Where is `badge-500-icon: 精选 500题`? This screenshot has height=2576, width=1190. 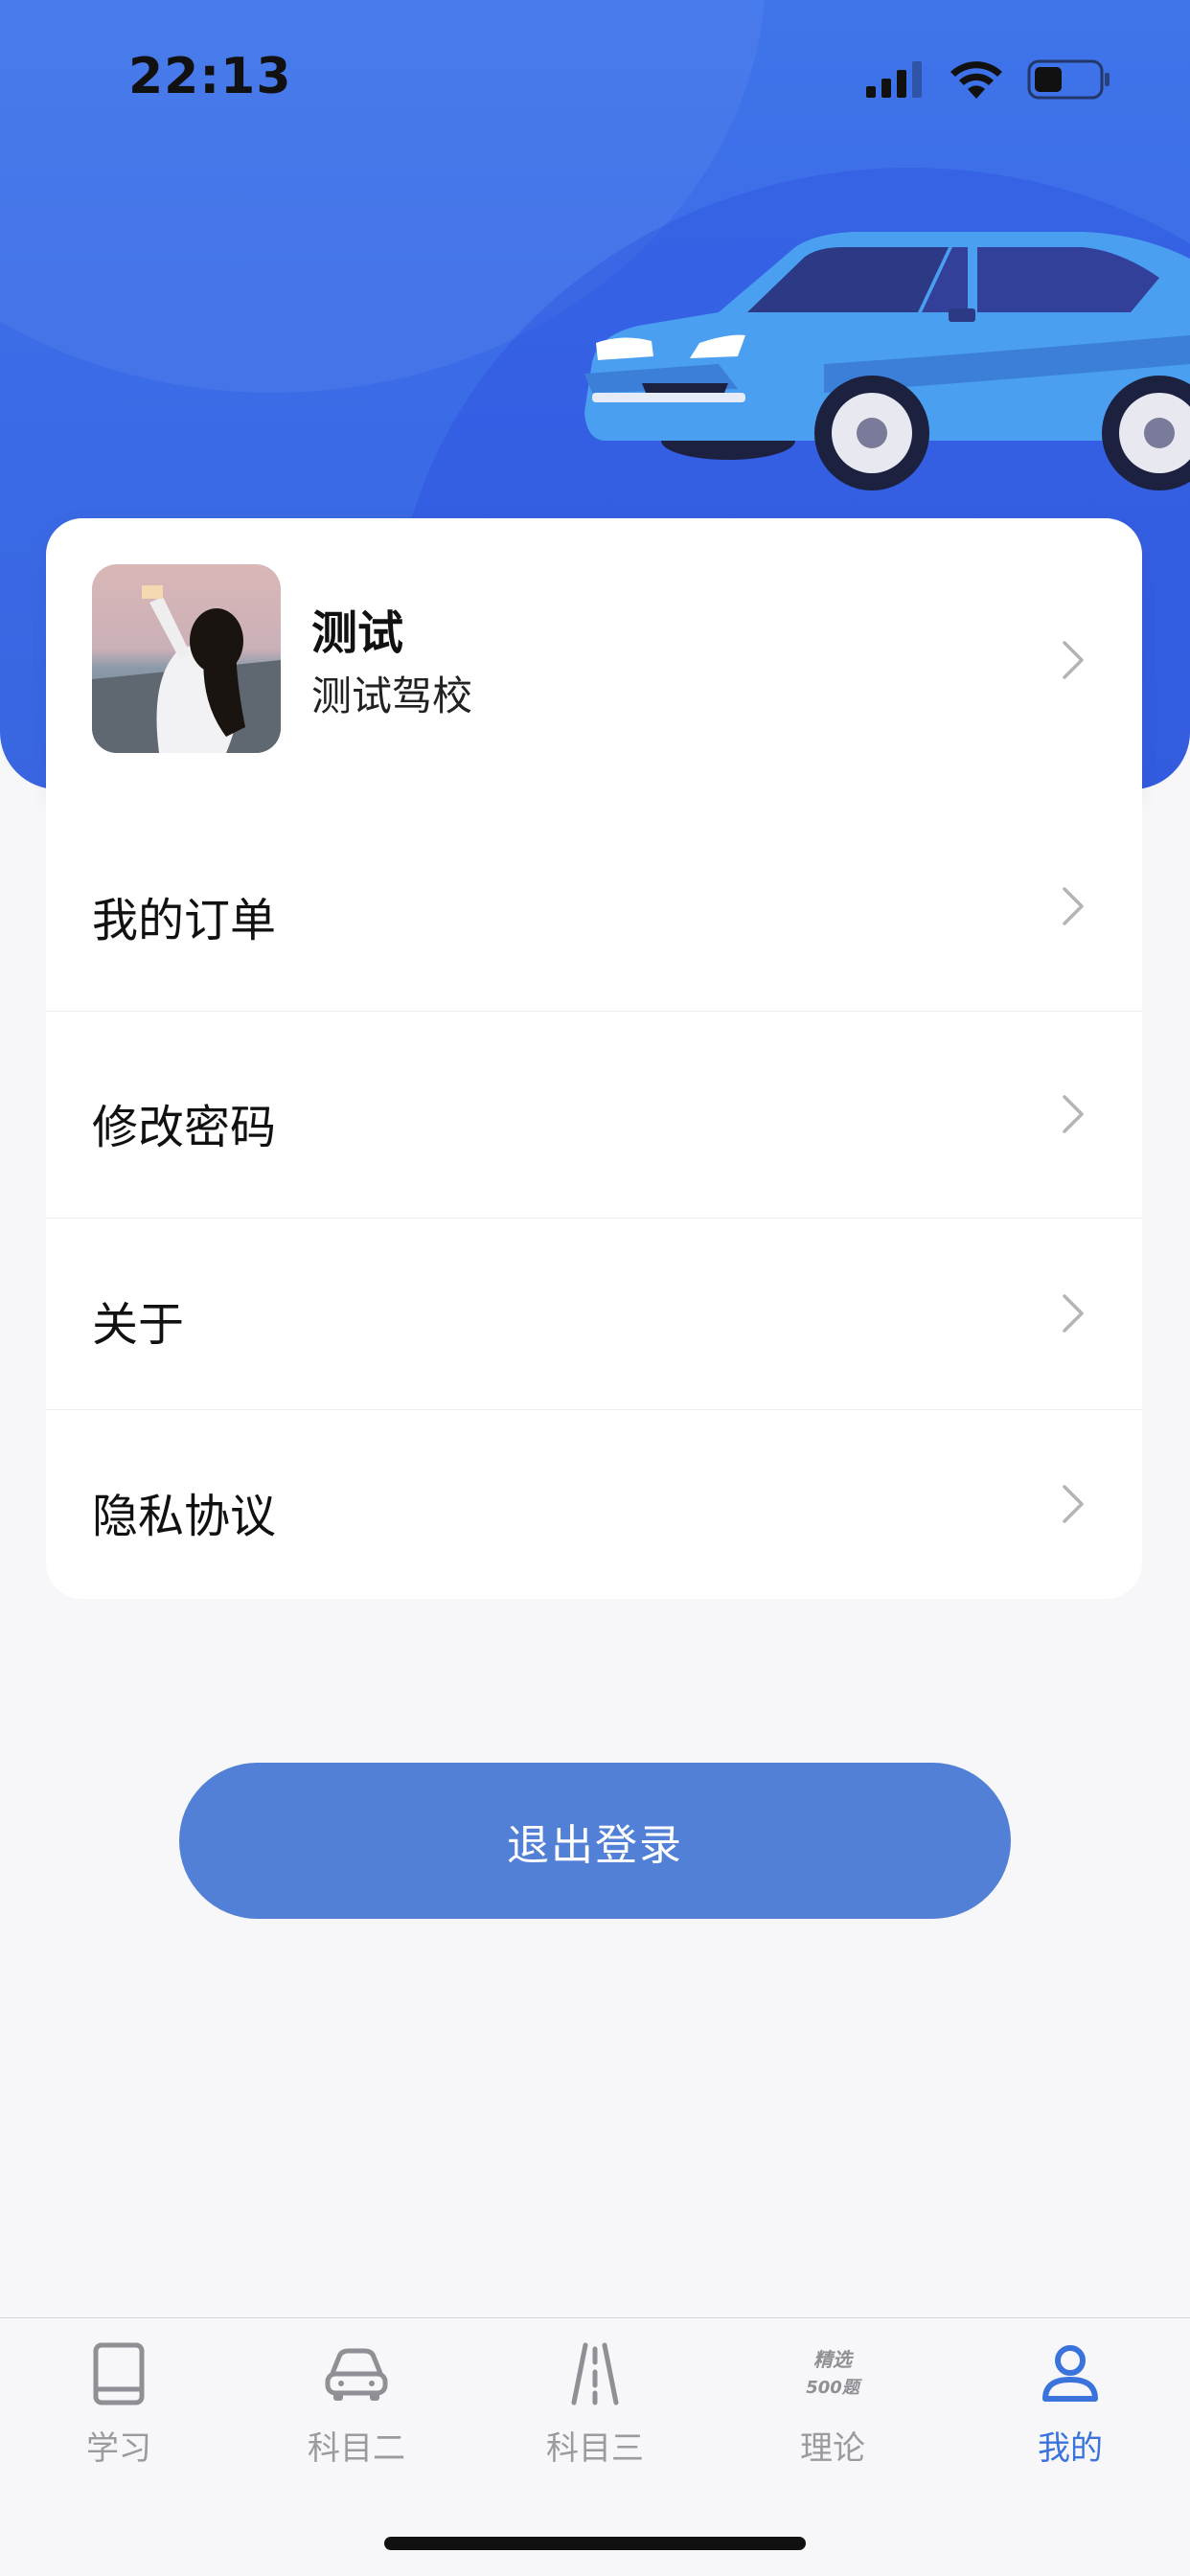 badge-500-icon: 精选 500题 is located at coordinates (835, 2373).